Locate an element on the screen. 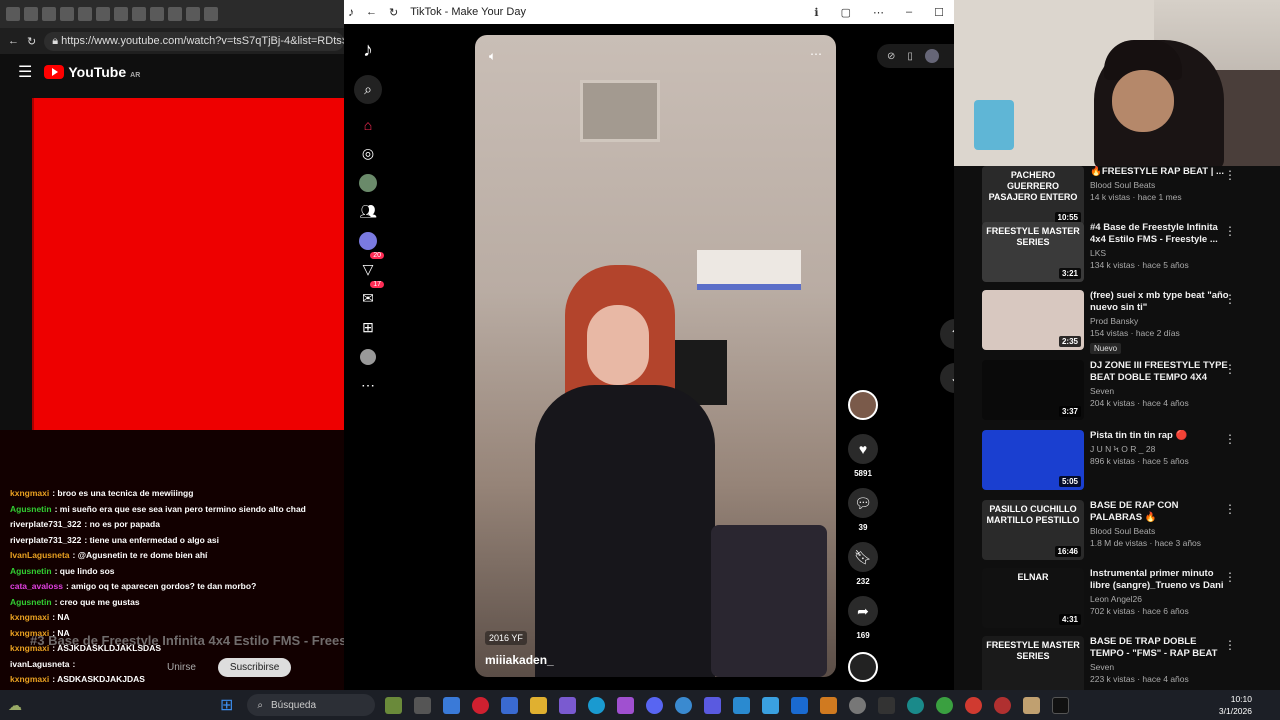  bookmark-icon: 🔖︎ is located at coordinates (863, 557).